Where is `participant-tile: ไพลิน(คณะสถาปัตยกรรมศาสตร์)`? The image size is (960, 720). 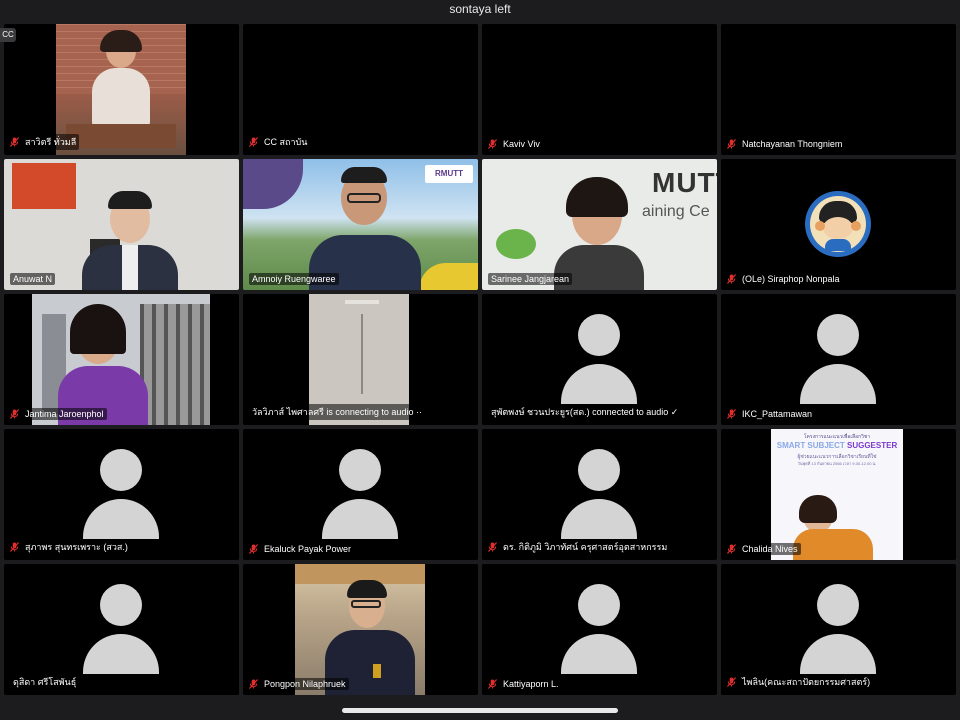
participant-tile: ไพลิน(คณะสถาปัตยกรรมศาสตร์) is located at coordinates (838, 629).